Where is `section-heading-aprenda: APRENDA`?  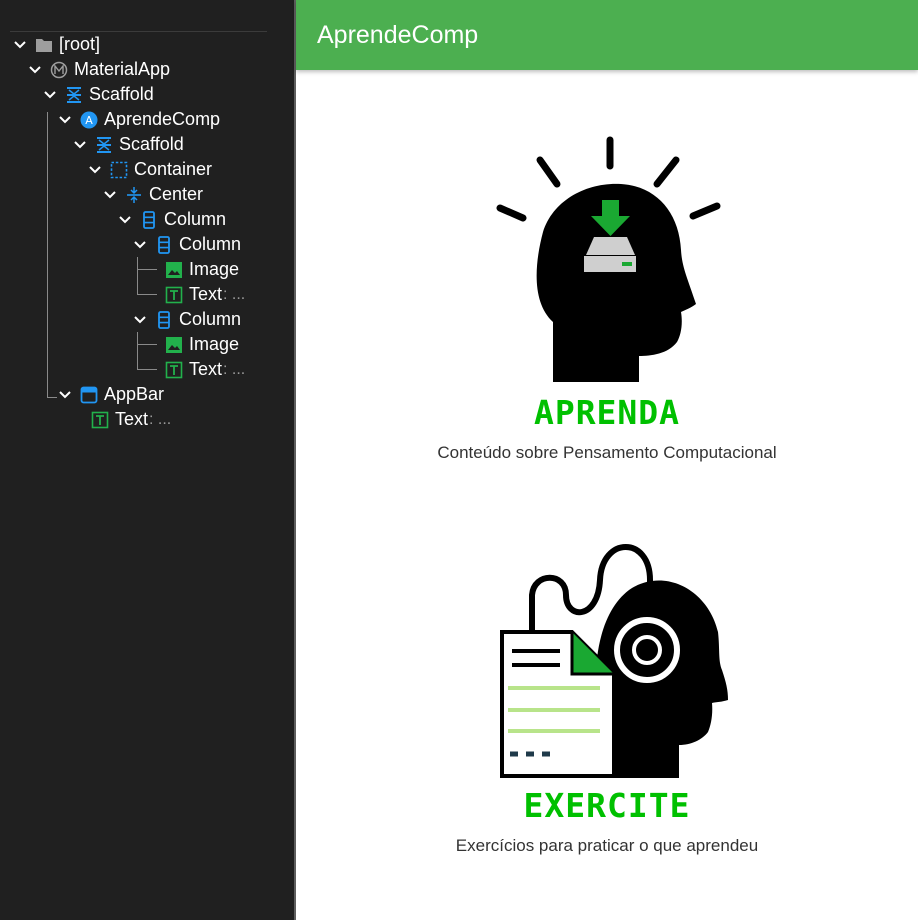
section-heading-aprenda: APRENDA is located at coordinates (607, 412).